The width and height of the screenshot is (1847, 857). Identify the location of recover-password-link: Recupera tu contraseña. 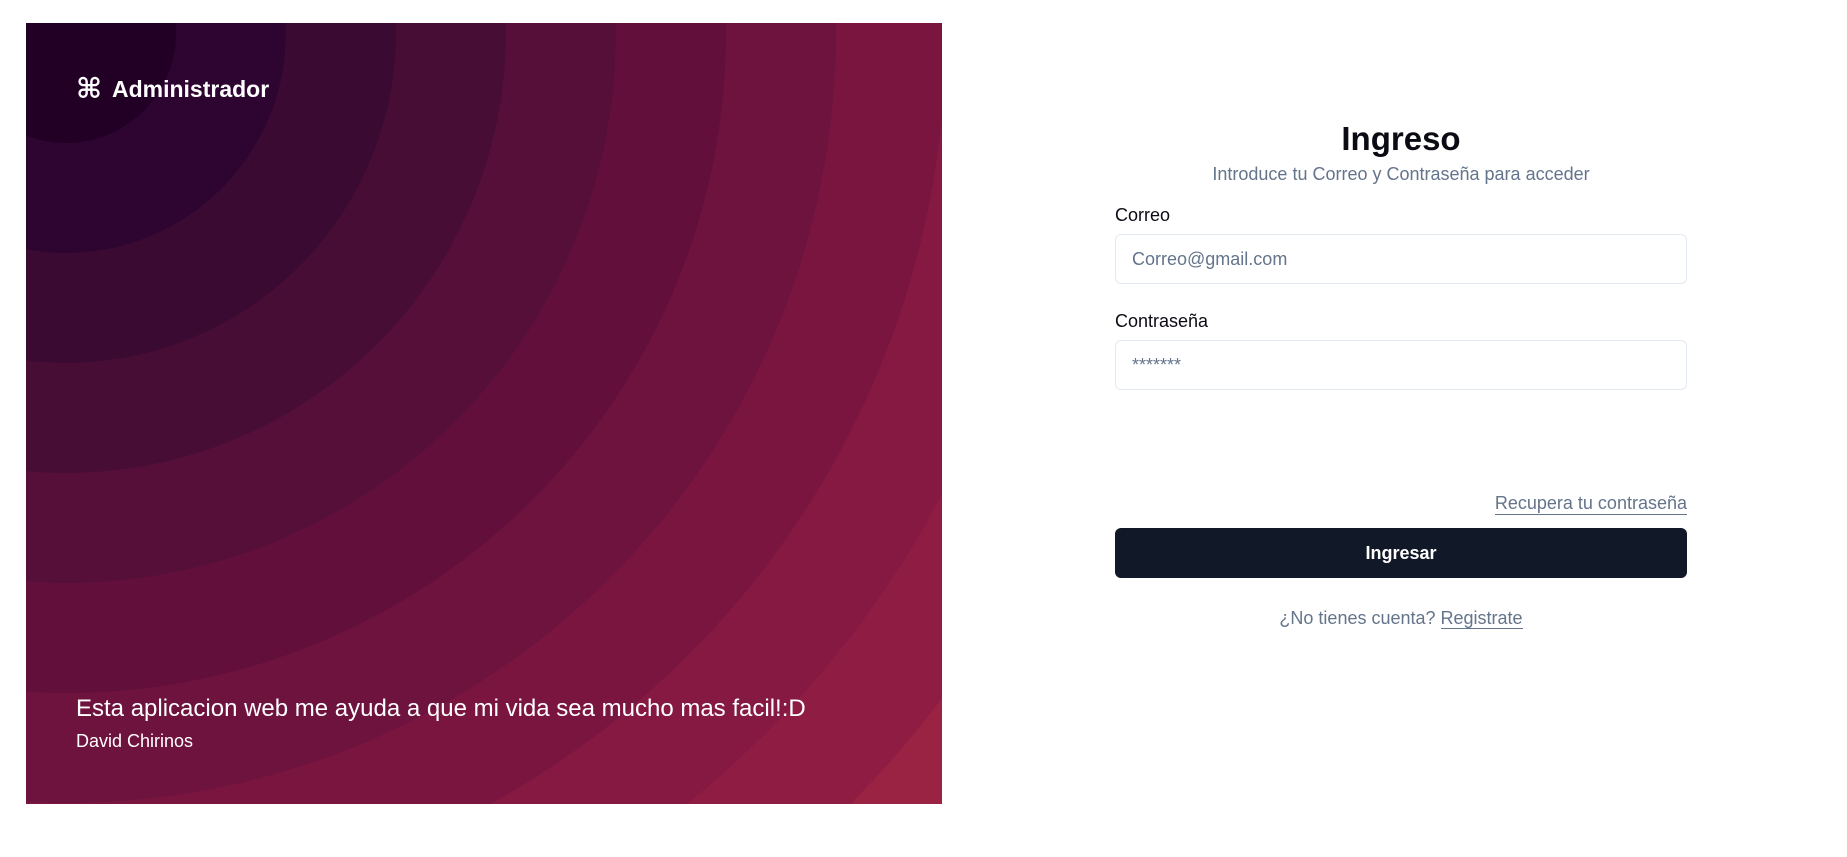
(1590, 504).